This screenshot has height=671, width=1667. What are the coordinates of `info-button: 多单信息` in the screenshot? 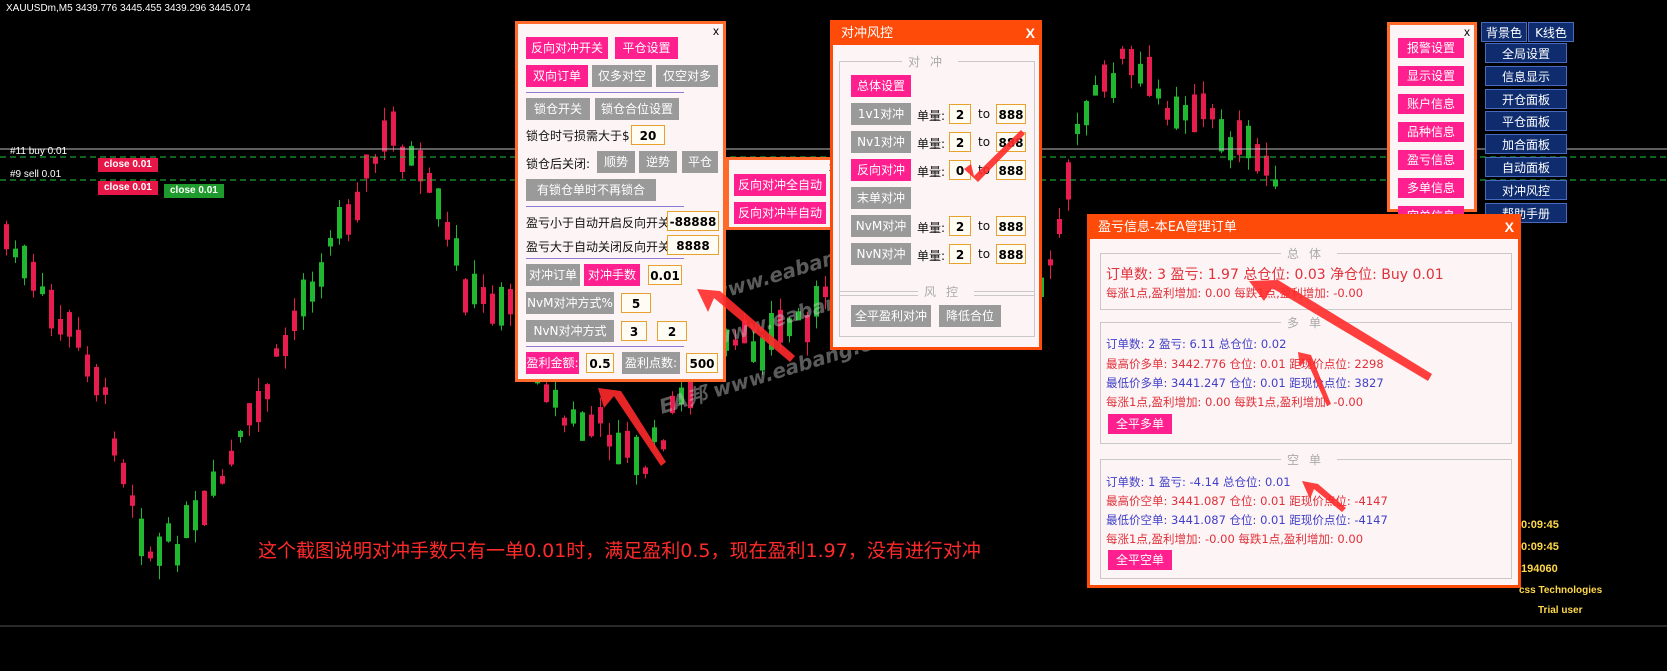 It's located at (1431, 188).